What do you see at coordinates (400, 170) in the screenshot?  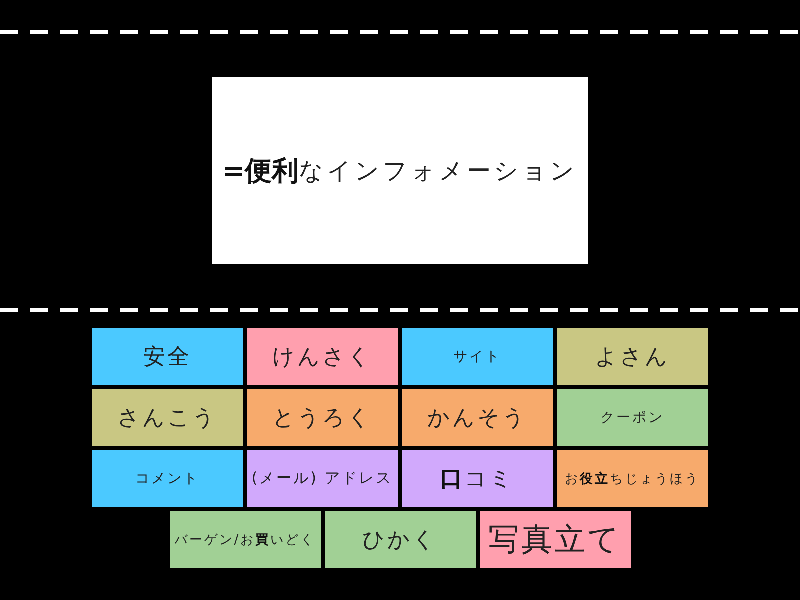 I see `definition-card: =便利なインフォメーション` at bounding box center [400, 170].